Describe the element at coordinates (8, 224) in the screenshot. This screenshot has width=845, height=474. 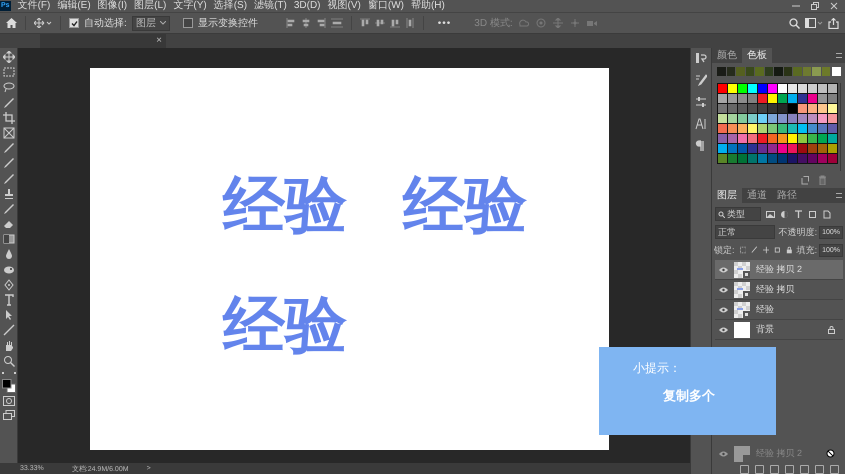
I see `eraser-tool-icon` at that location.